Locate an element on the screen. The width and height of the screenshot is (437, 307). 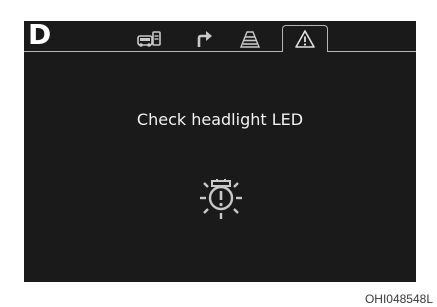
gear-indicator: D is located at coordinates (40, 36).